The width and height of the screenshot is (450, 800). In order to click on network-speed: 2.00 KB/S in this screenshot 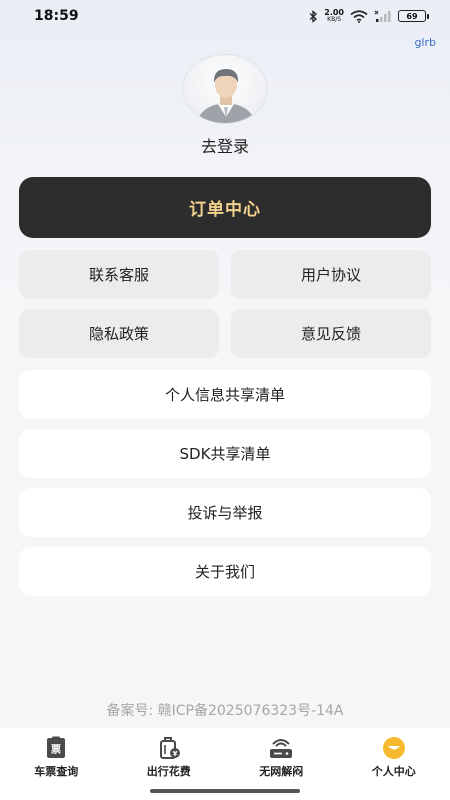, I will do `click(334, 16)`.